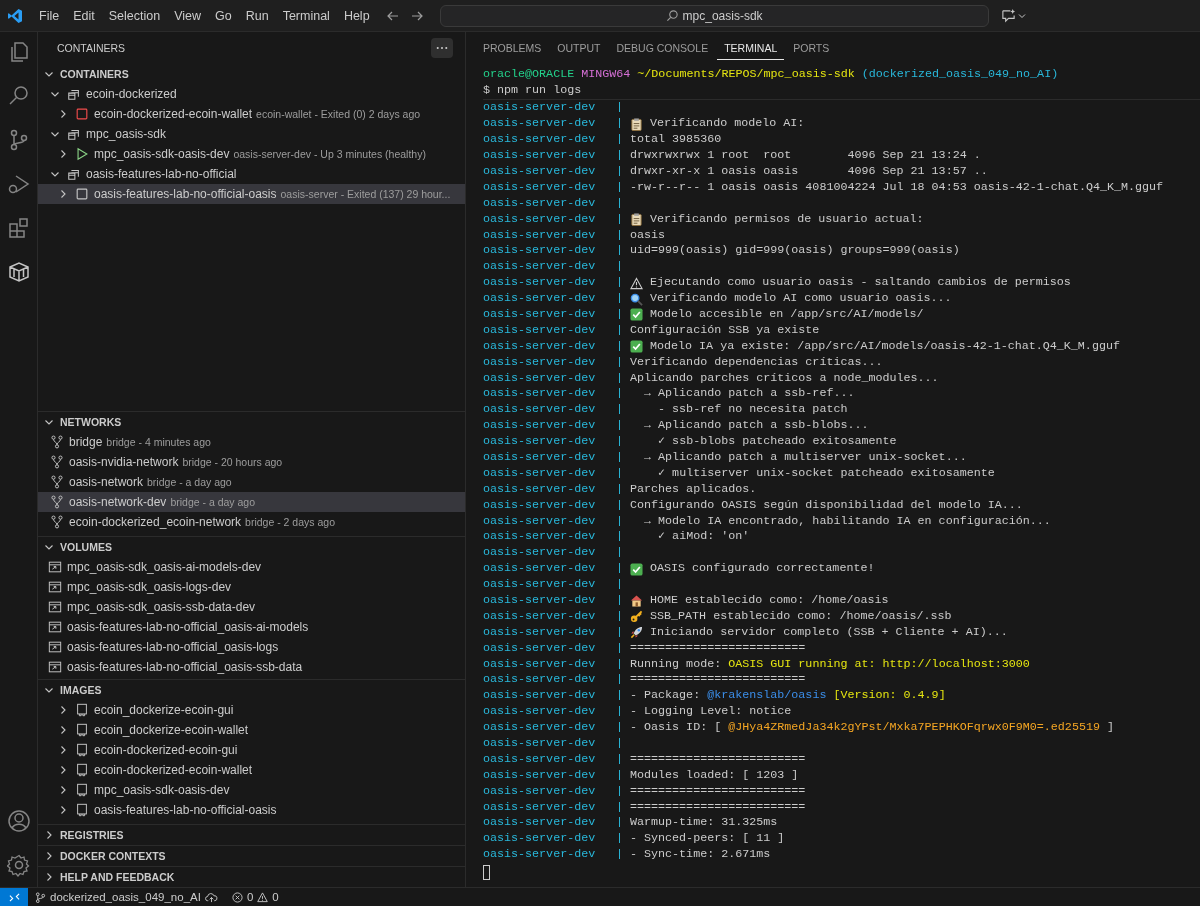 The image size is (1200, 906). What do you see at coordinates (257, 15) in the screenshot?
I see `menu-item: Run` at bounding box center [257, 15].